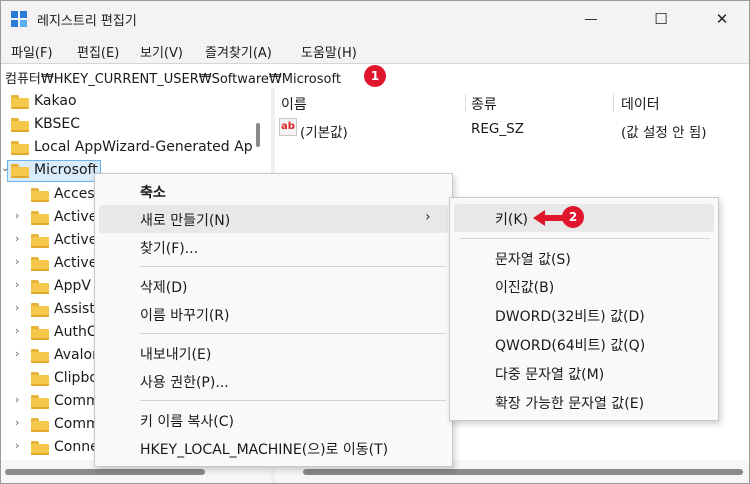  I want to click on menu-edit: 편집(E), so click(98, 51).